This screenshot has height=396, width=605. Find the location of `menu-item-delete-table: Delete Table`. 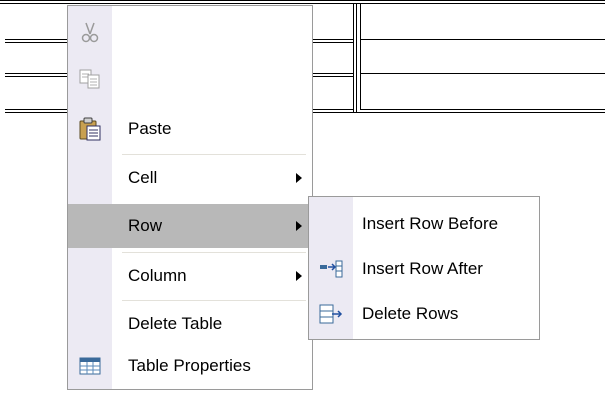

menu-item-delete-table: Delete Table is located at coordinates (190, 324).